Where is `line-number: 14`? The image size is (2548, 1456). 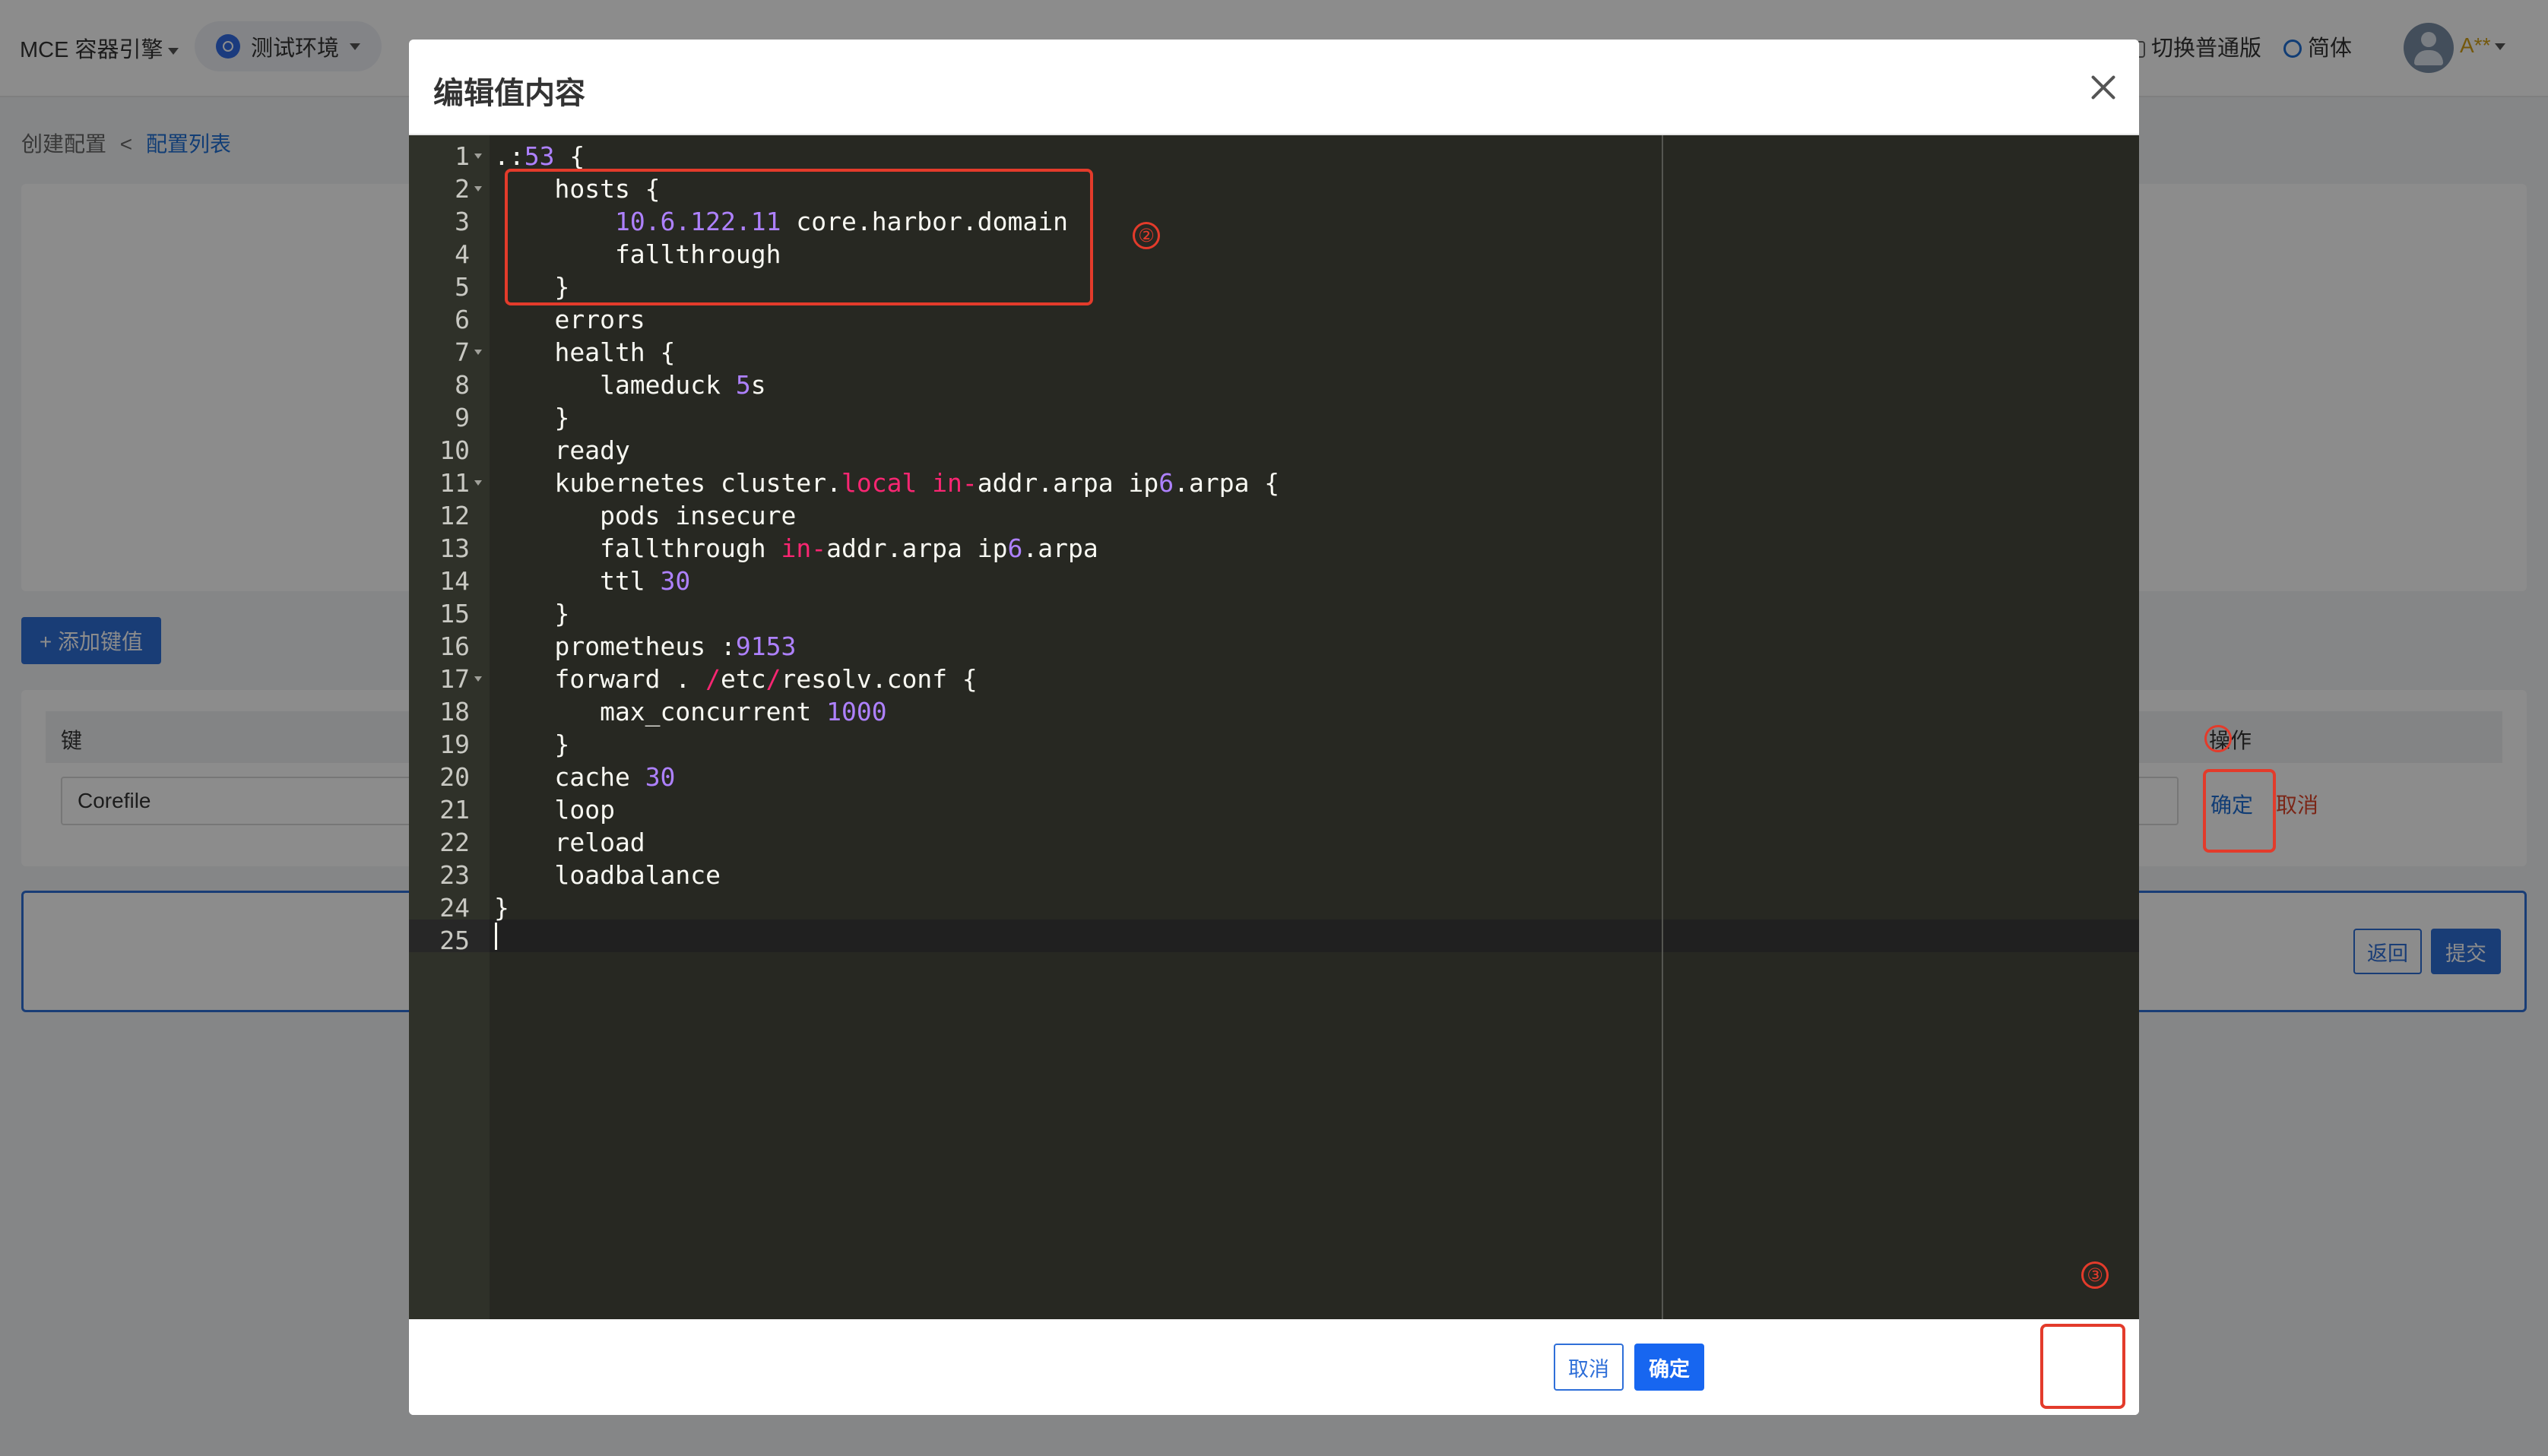
line-number: 14 is located at coordinates (454, 581).